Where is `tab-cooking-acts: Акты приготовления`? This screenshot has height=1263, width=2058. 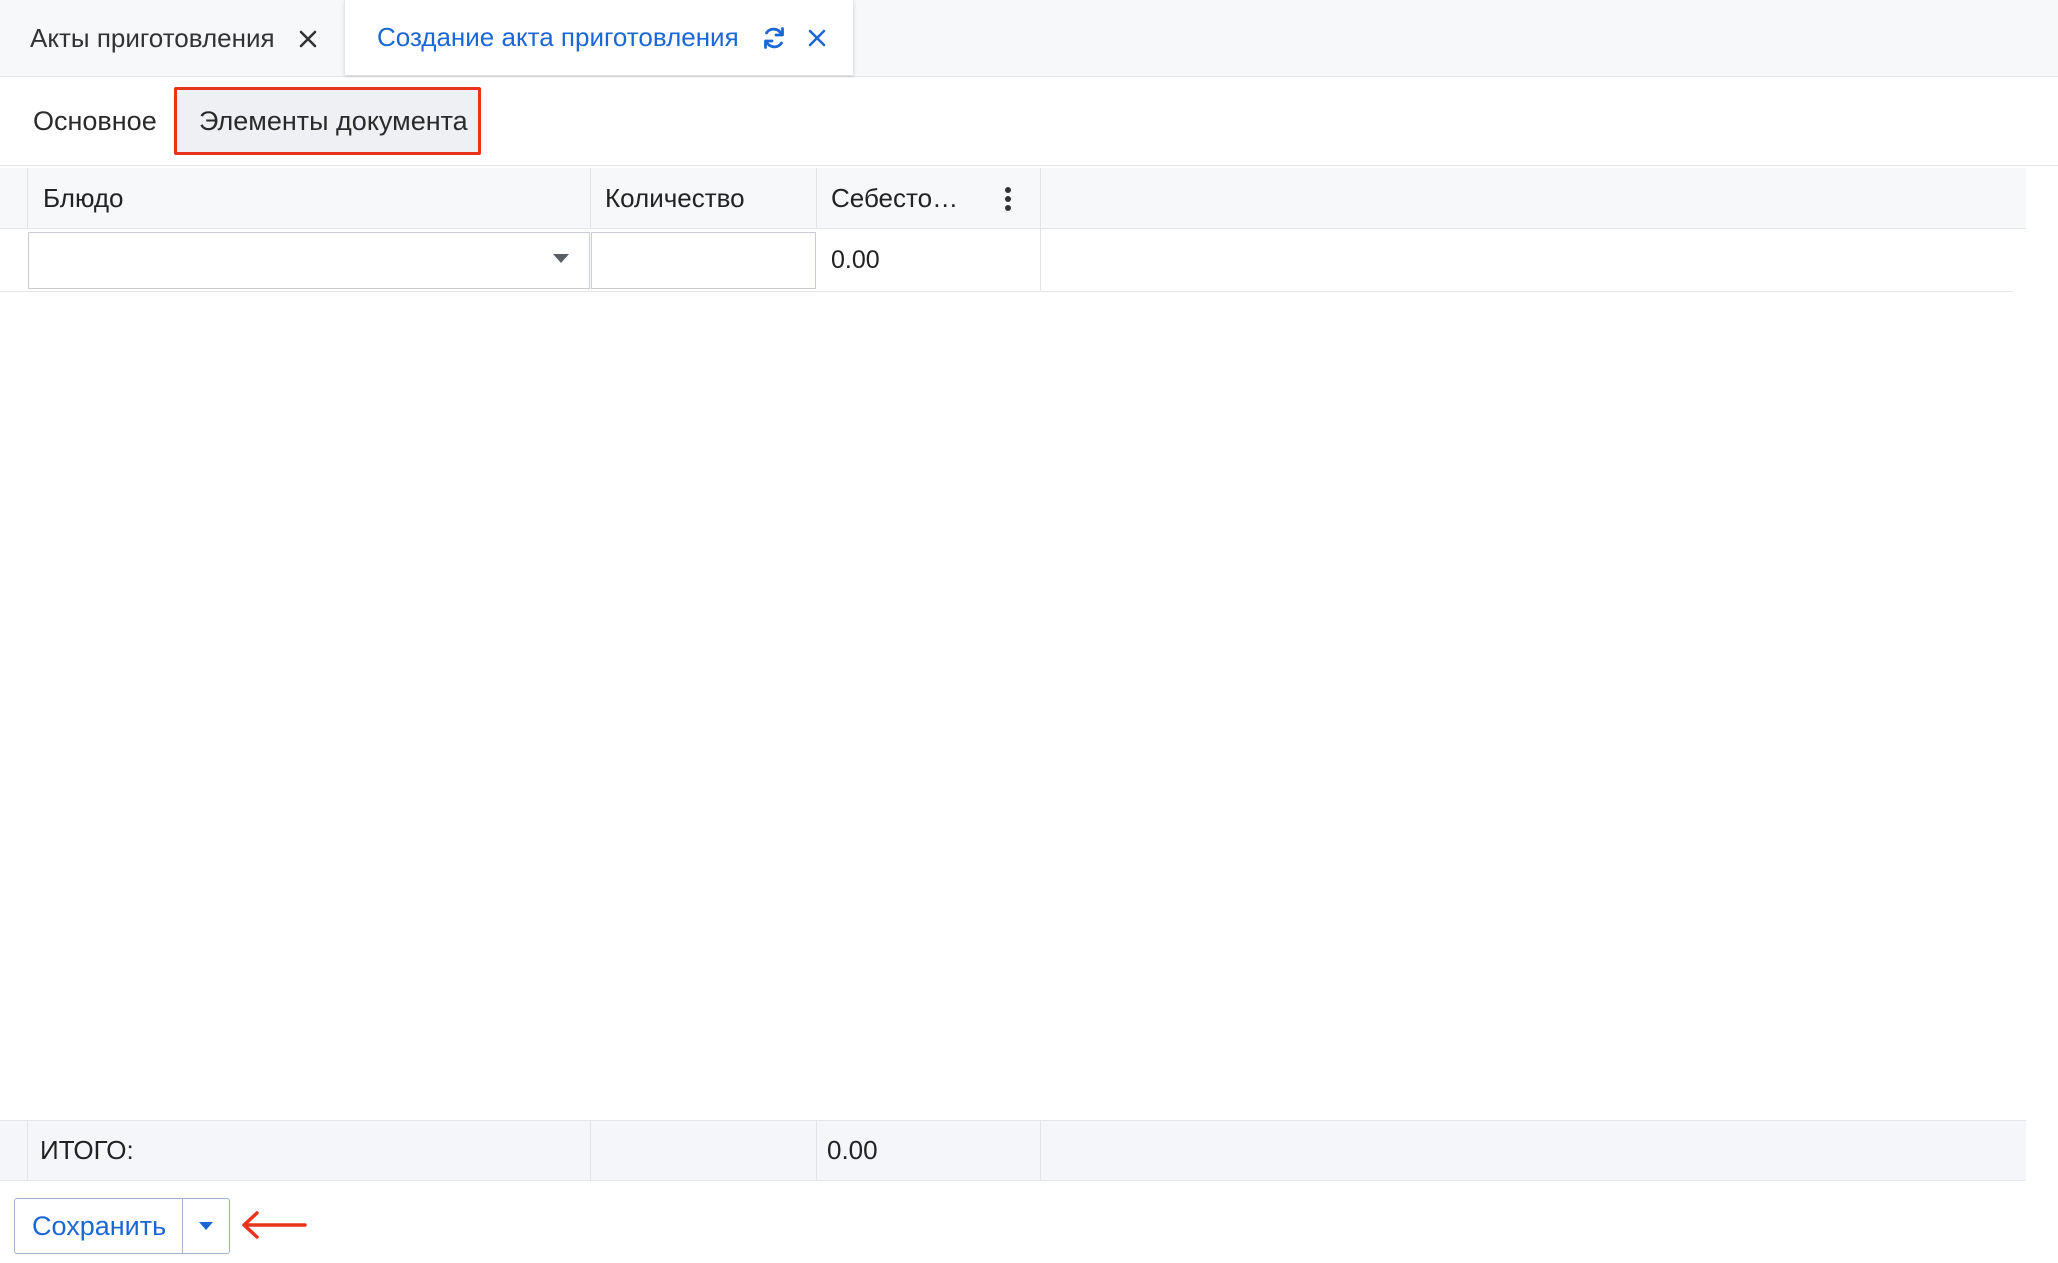
tab-cooking-acts: Акты приготовления is located at coordinates (171, 38).